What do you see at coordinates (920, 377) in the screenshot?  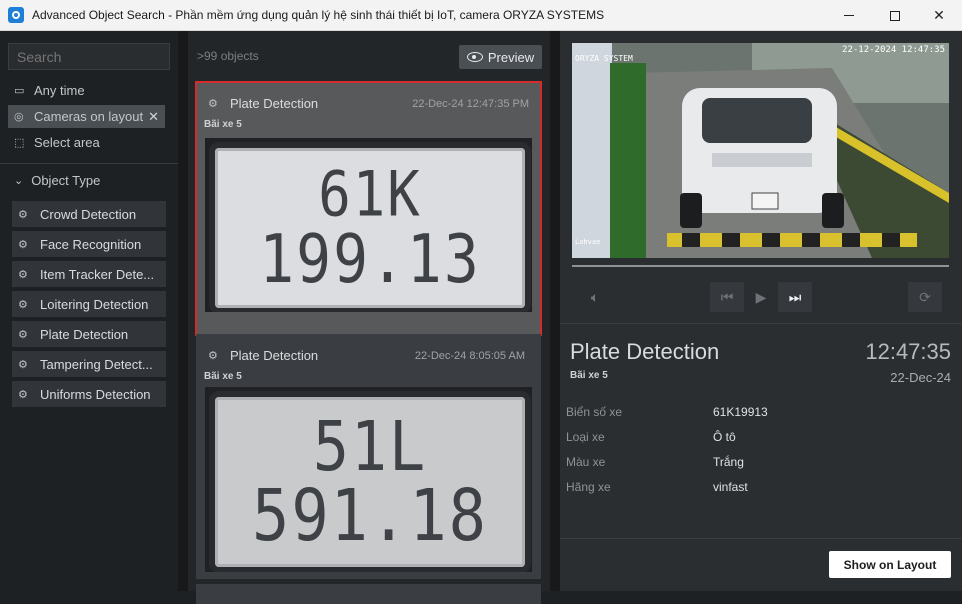 I see `detail-date: 22-Dec-24` at bounding box center [920, 377].